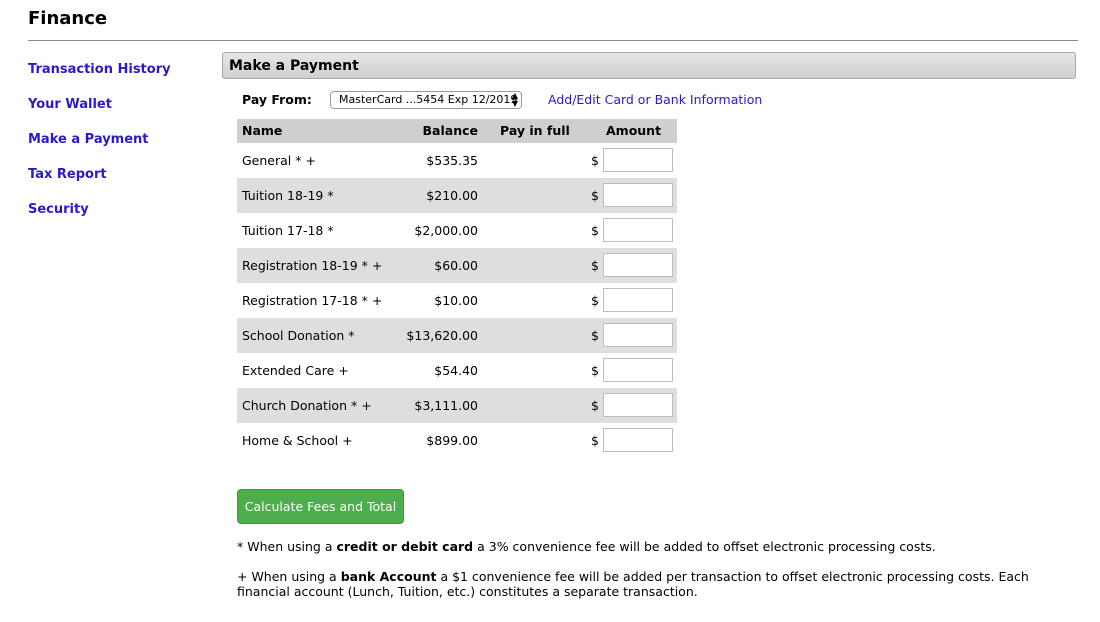  I want to click on sidebar-item-tax-report: Tax Report, so click(118, 182).